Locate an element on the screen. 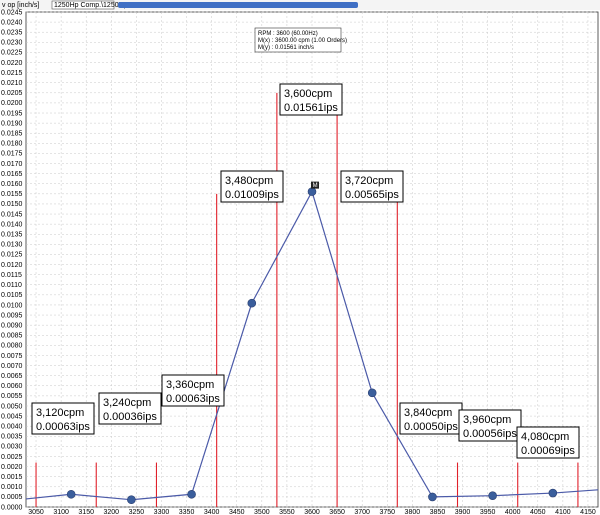 Image resolution: width=600 pixels, height=515 pixels. y-tick-label: 0.0100 is located at coordinates (12, 305).